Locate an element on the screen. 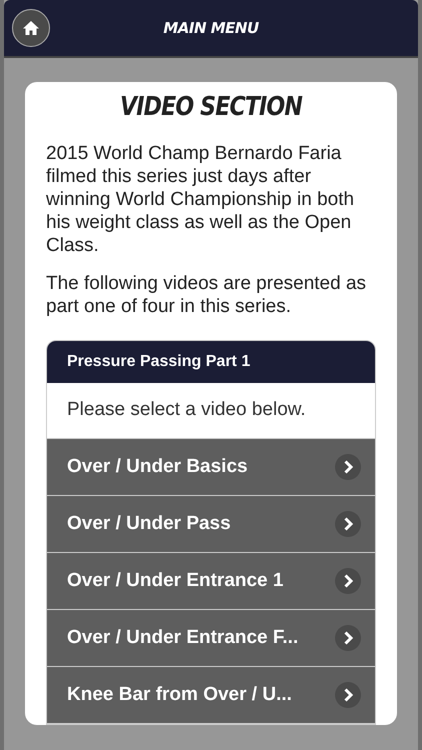  paragraph: 2015 World Champ Bernardo Faria filmed this series just days after winning World Championship in both his weight class as well as the Open Class. is located at coordinates (201, 199).